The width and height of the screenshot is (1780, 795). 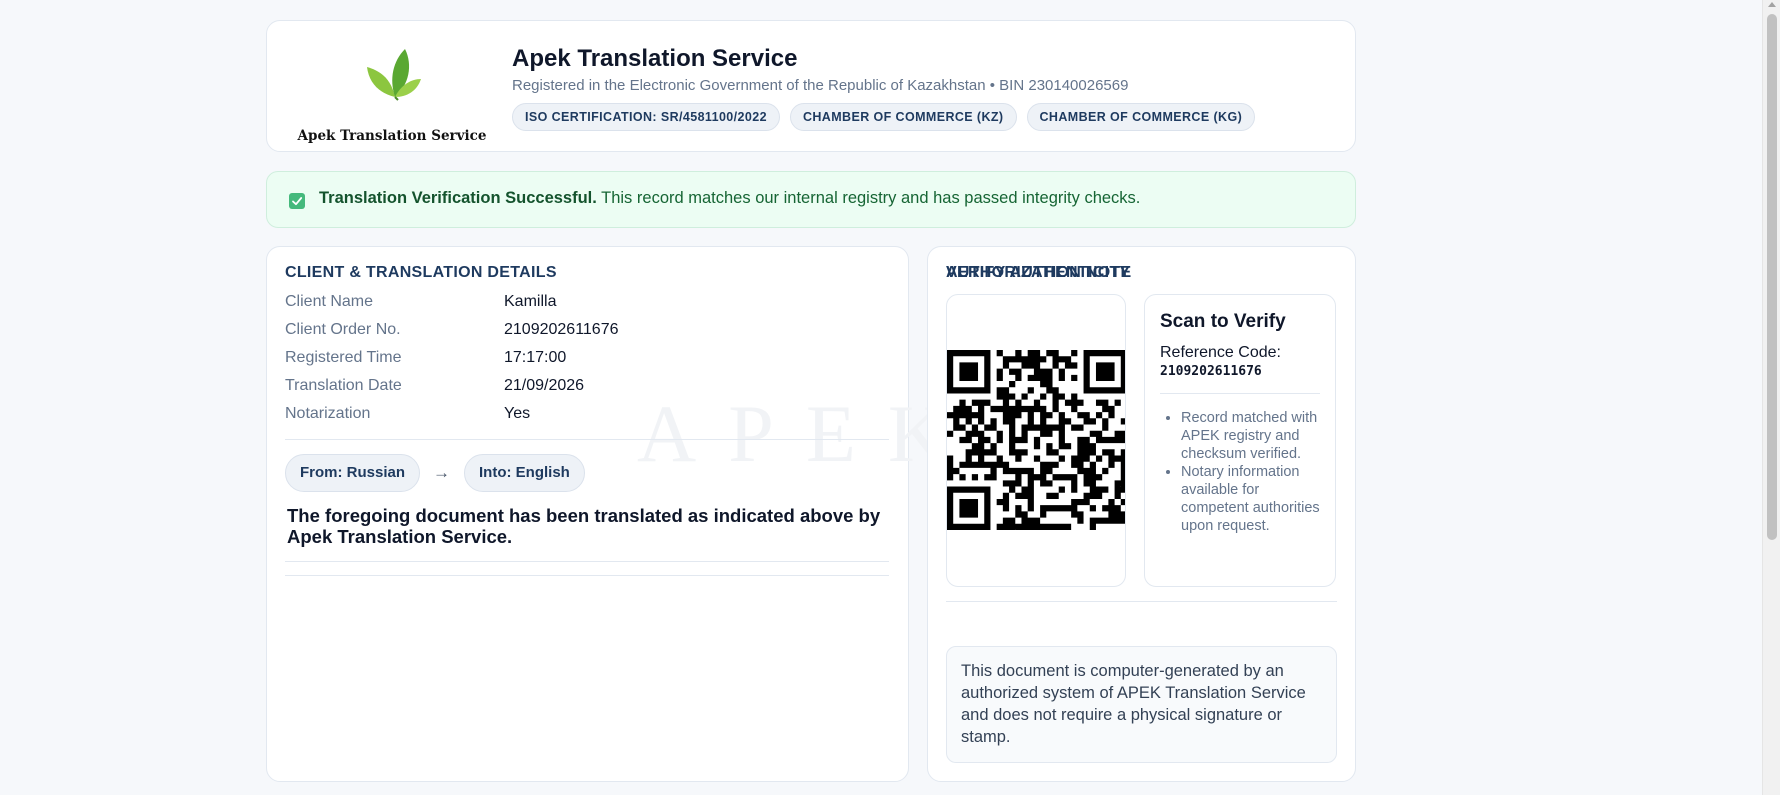 I want to click on detail-label: Client Order No., so click(x=343, y=329).